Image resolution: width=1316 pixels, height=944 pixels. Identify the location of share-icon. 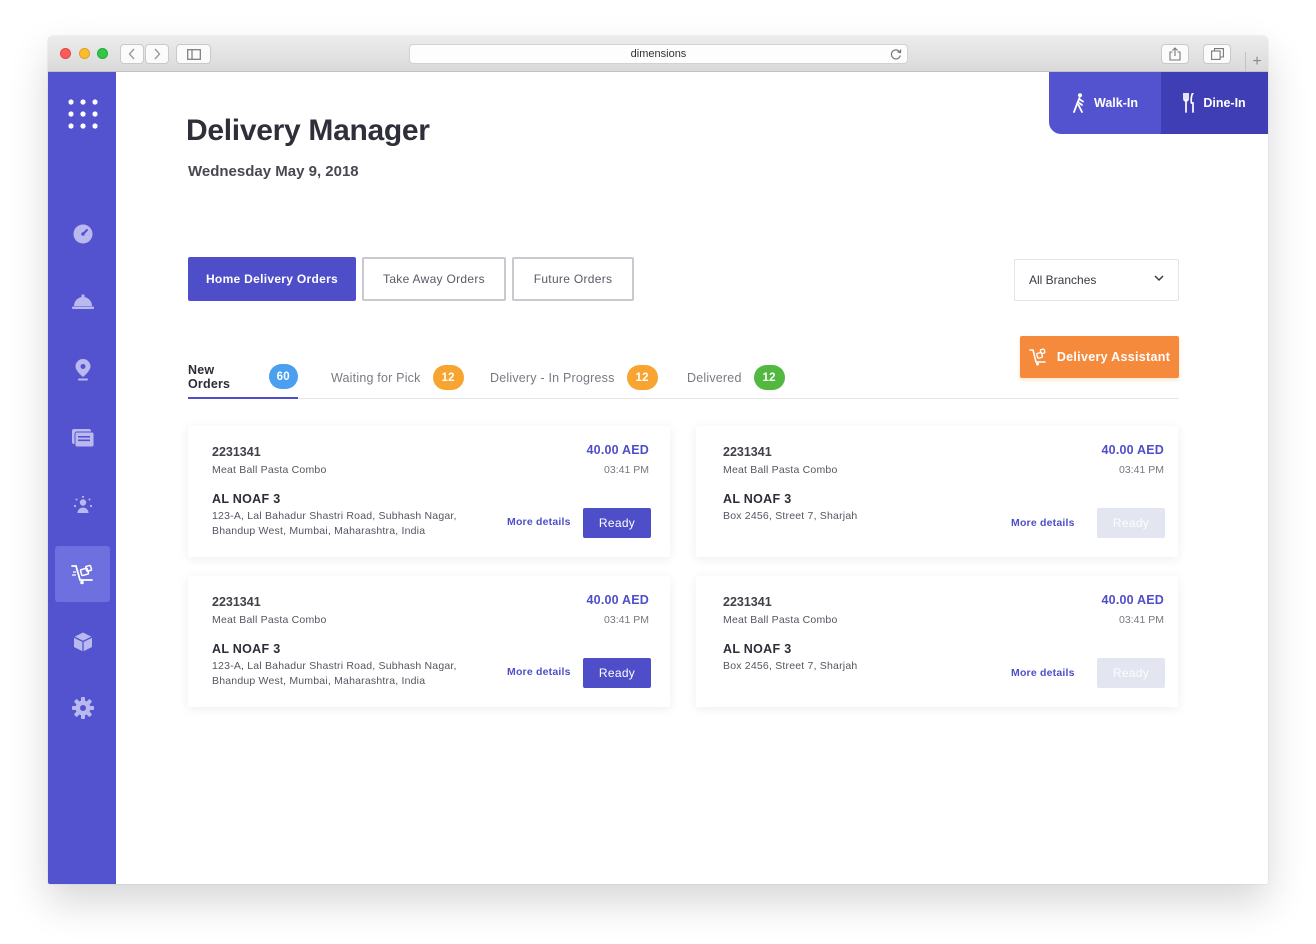
(1175, 54).